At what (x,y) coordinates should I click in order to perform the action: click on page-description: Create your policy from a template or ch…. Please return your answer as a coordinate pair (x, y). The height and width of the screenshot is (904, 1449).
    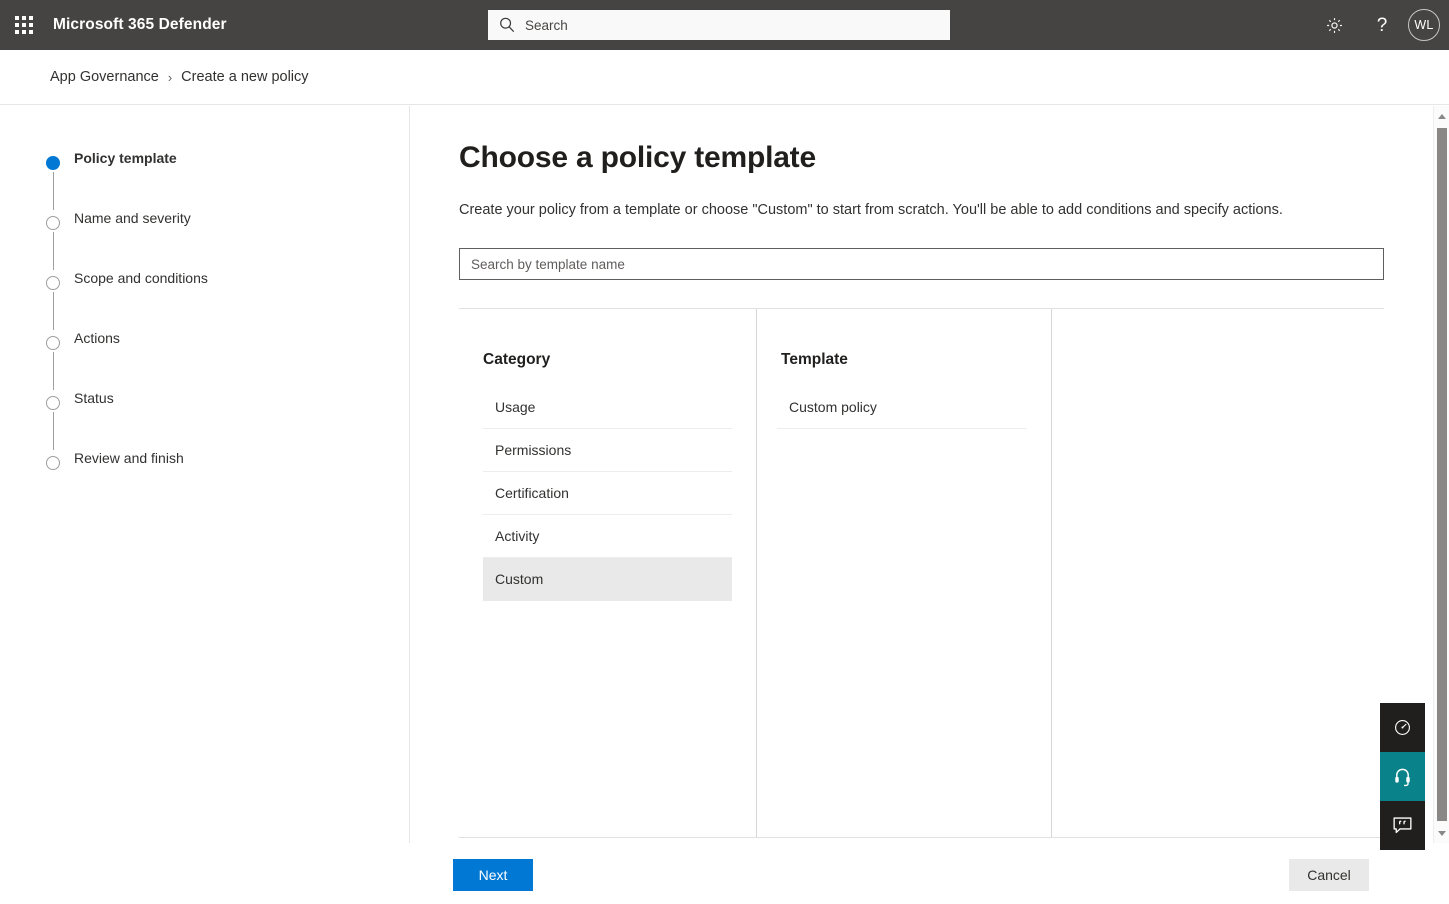
    Looking at the image, I should click on (871, 210).